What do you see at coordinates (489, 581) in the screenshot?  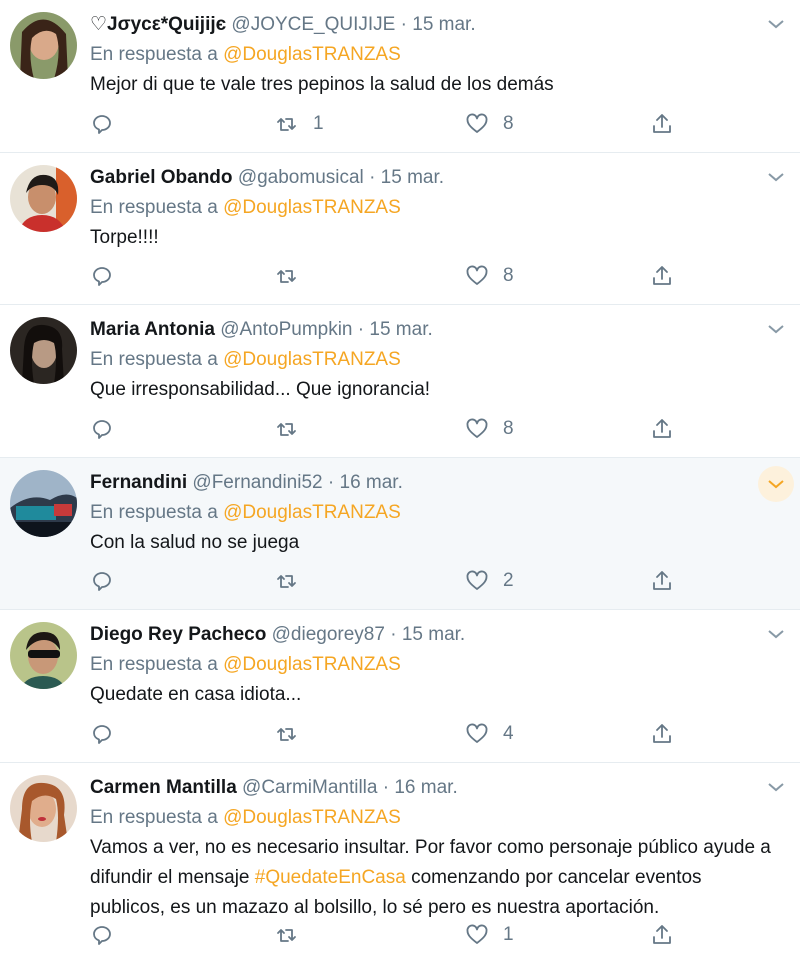 I see `like-button: 2` at bounding box center [489, 581].